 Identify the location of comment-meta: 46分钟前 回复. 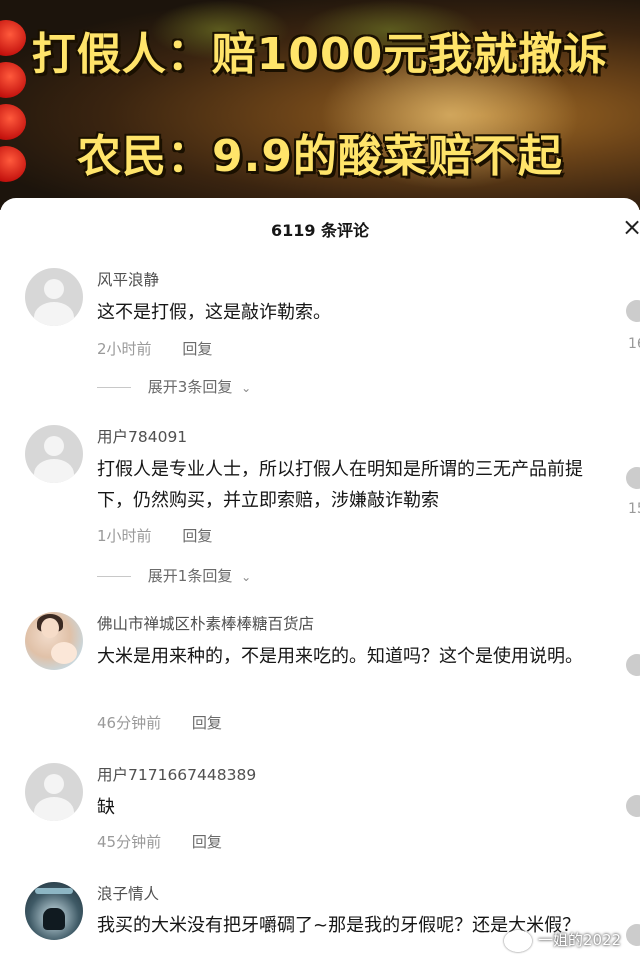
(159, 722).